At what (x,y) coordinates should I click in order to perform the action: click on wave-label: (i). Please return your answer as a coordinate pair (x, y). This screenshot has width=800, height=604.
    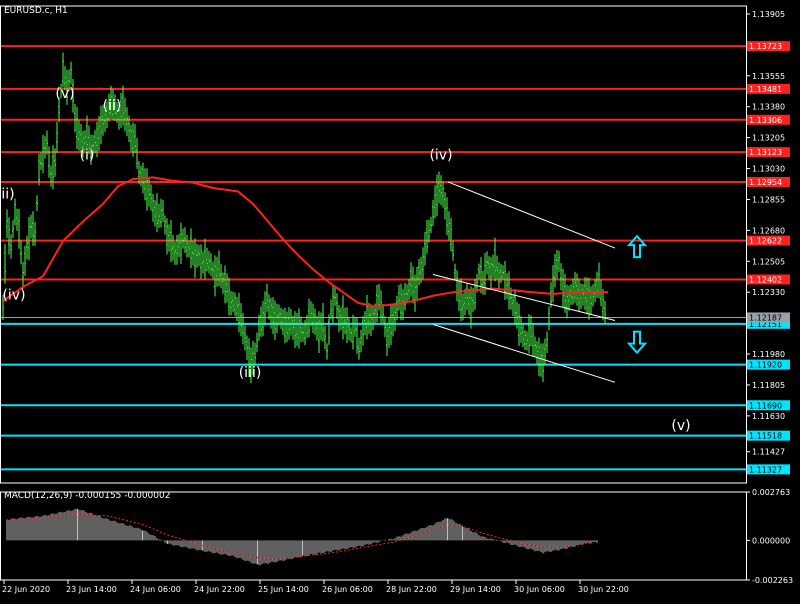
    Looking at the image, I should click on (87, 156).